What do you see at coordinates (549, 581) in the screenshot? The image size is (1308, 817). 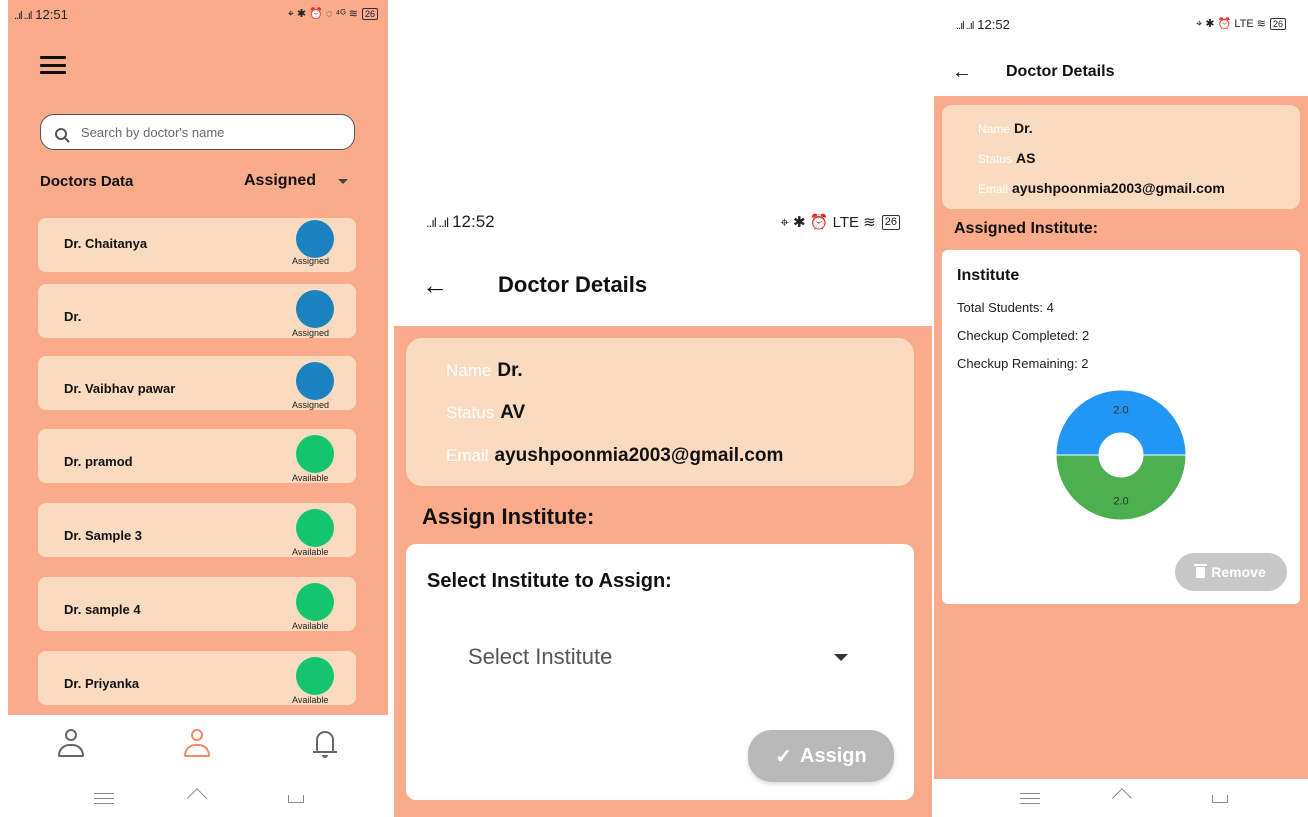 I see `select-title: Select Institute to Assign:` at bounding box center [549, 581].